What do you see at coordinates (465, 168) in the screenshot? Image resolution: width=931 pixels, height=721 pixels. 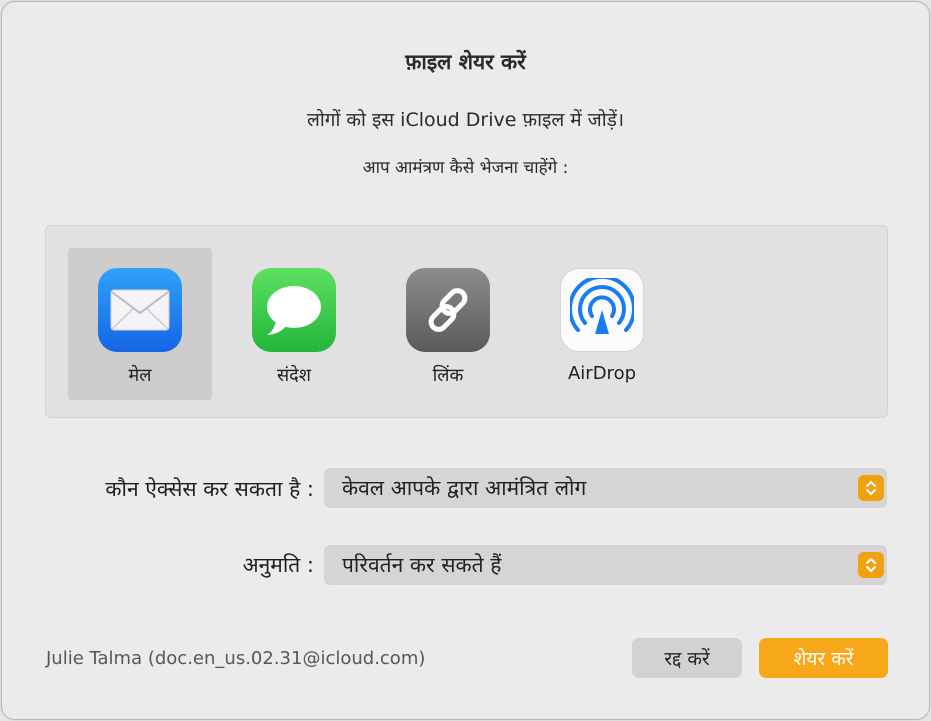 I see `invite-method-question: आप आमंत्रण कैसे भेजना चाहेंगे :` at bounding box center [465, 168].